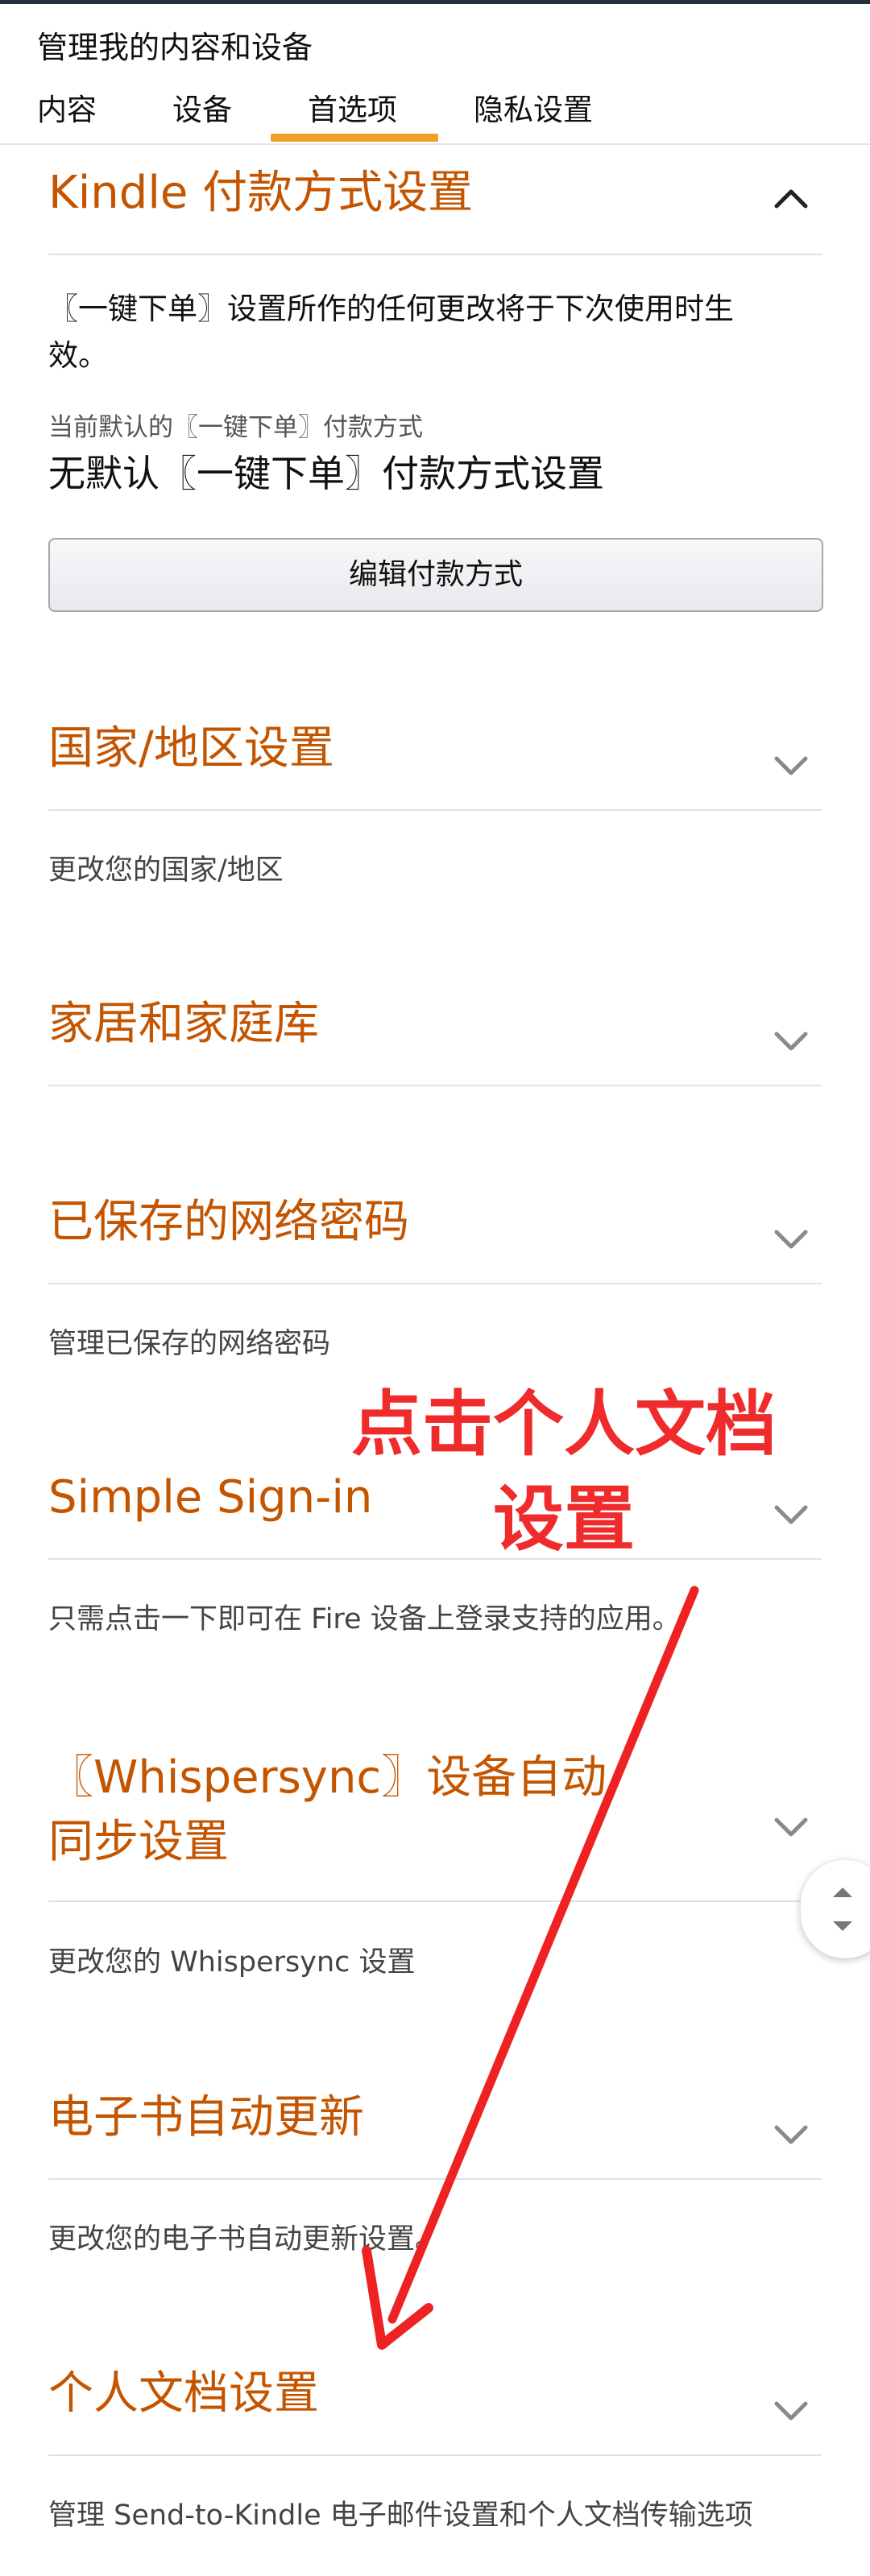 The height and width of the screenshot is (2576, 870). Describe the element at coordinates (530, 1968) in the screenshot. I see `annotation-arrow` at that location.